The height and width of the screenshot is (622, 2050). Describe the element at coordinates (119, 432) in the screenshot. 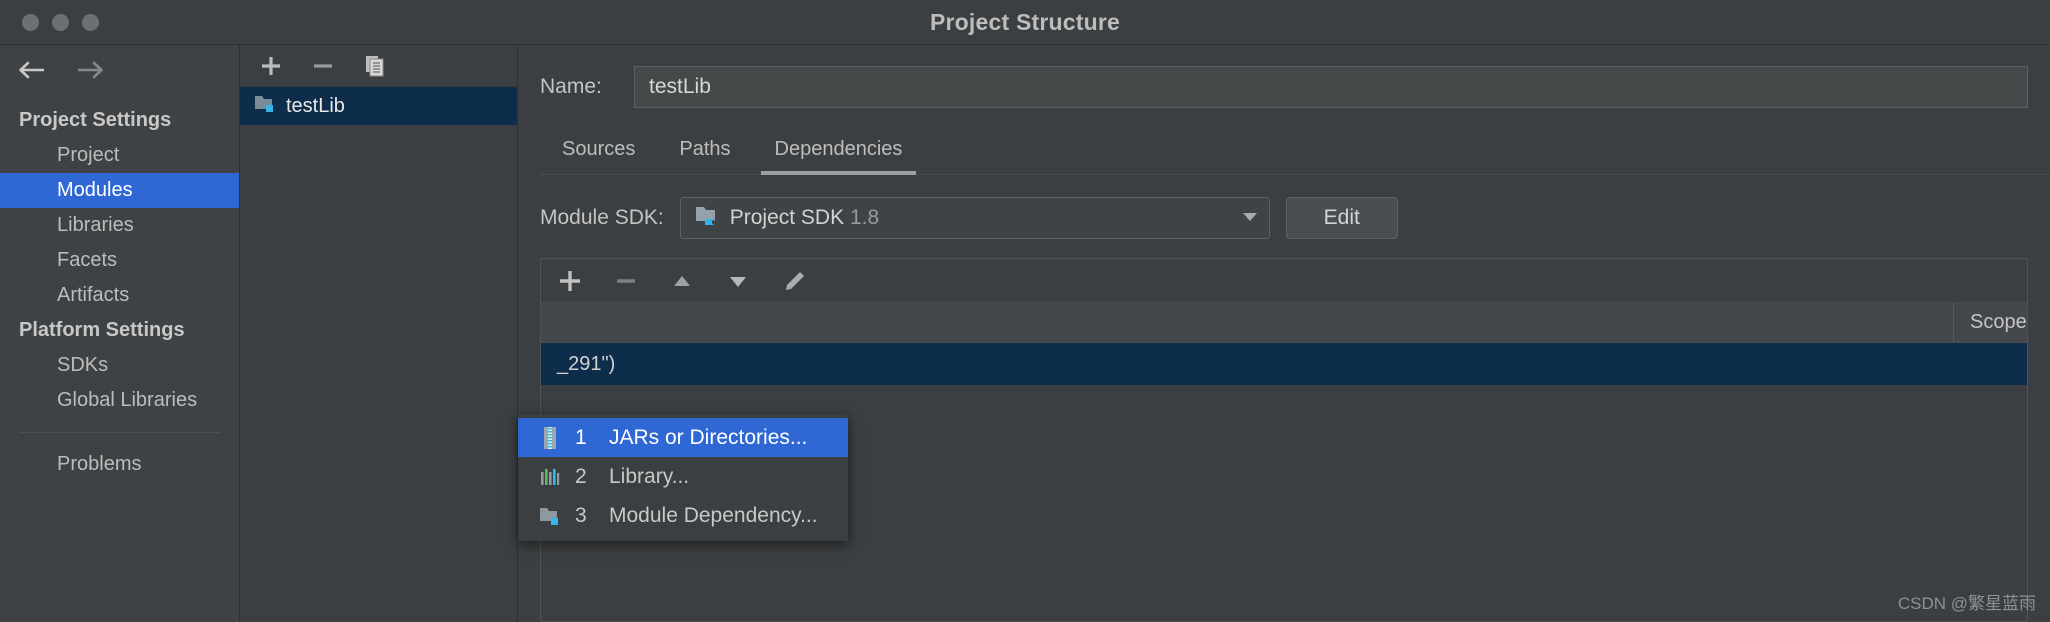

I see `sidebar-divider` at that location.